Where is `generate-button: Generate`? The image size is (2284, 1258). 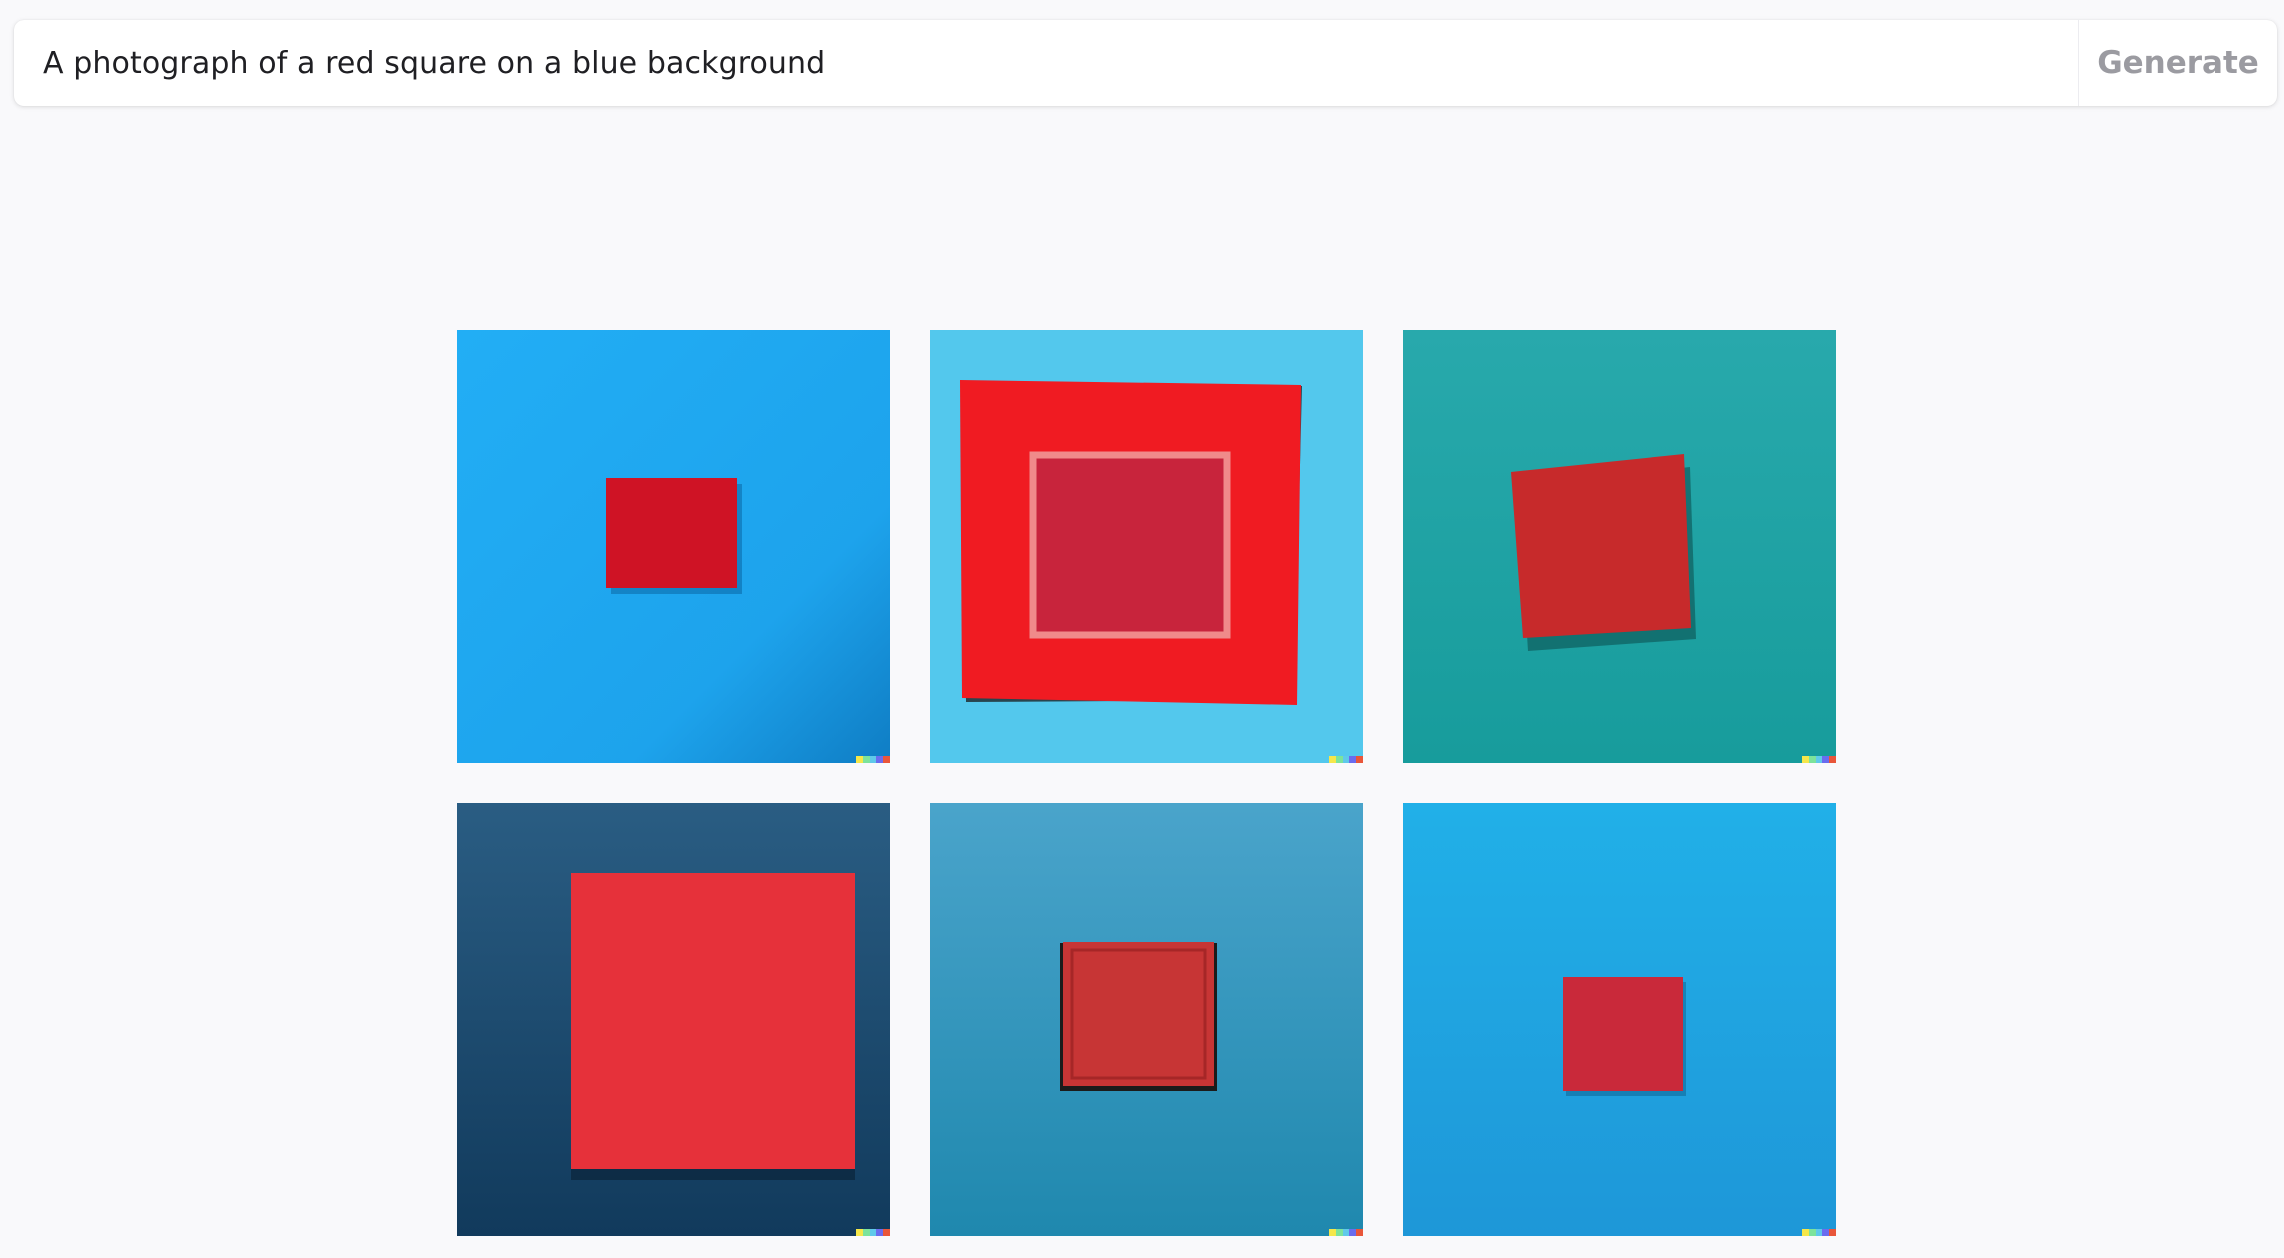 generate-button: Generate is located at coordinates (2177, 63).